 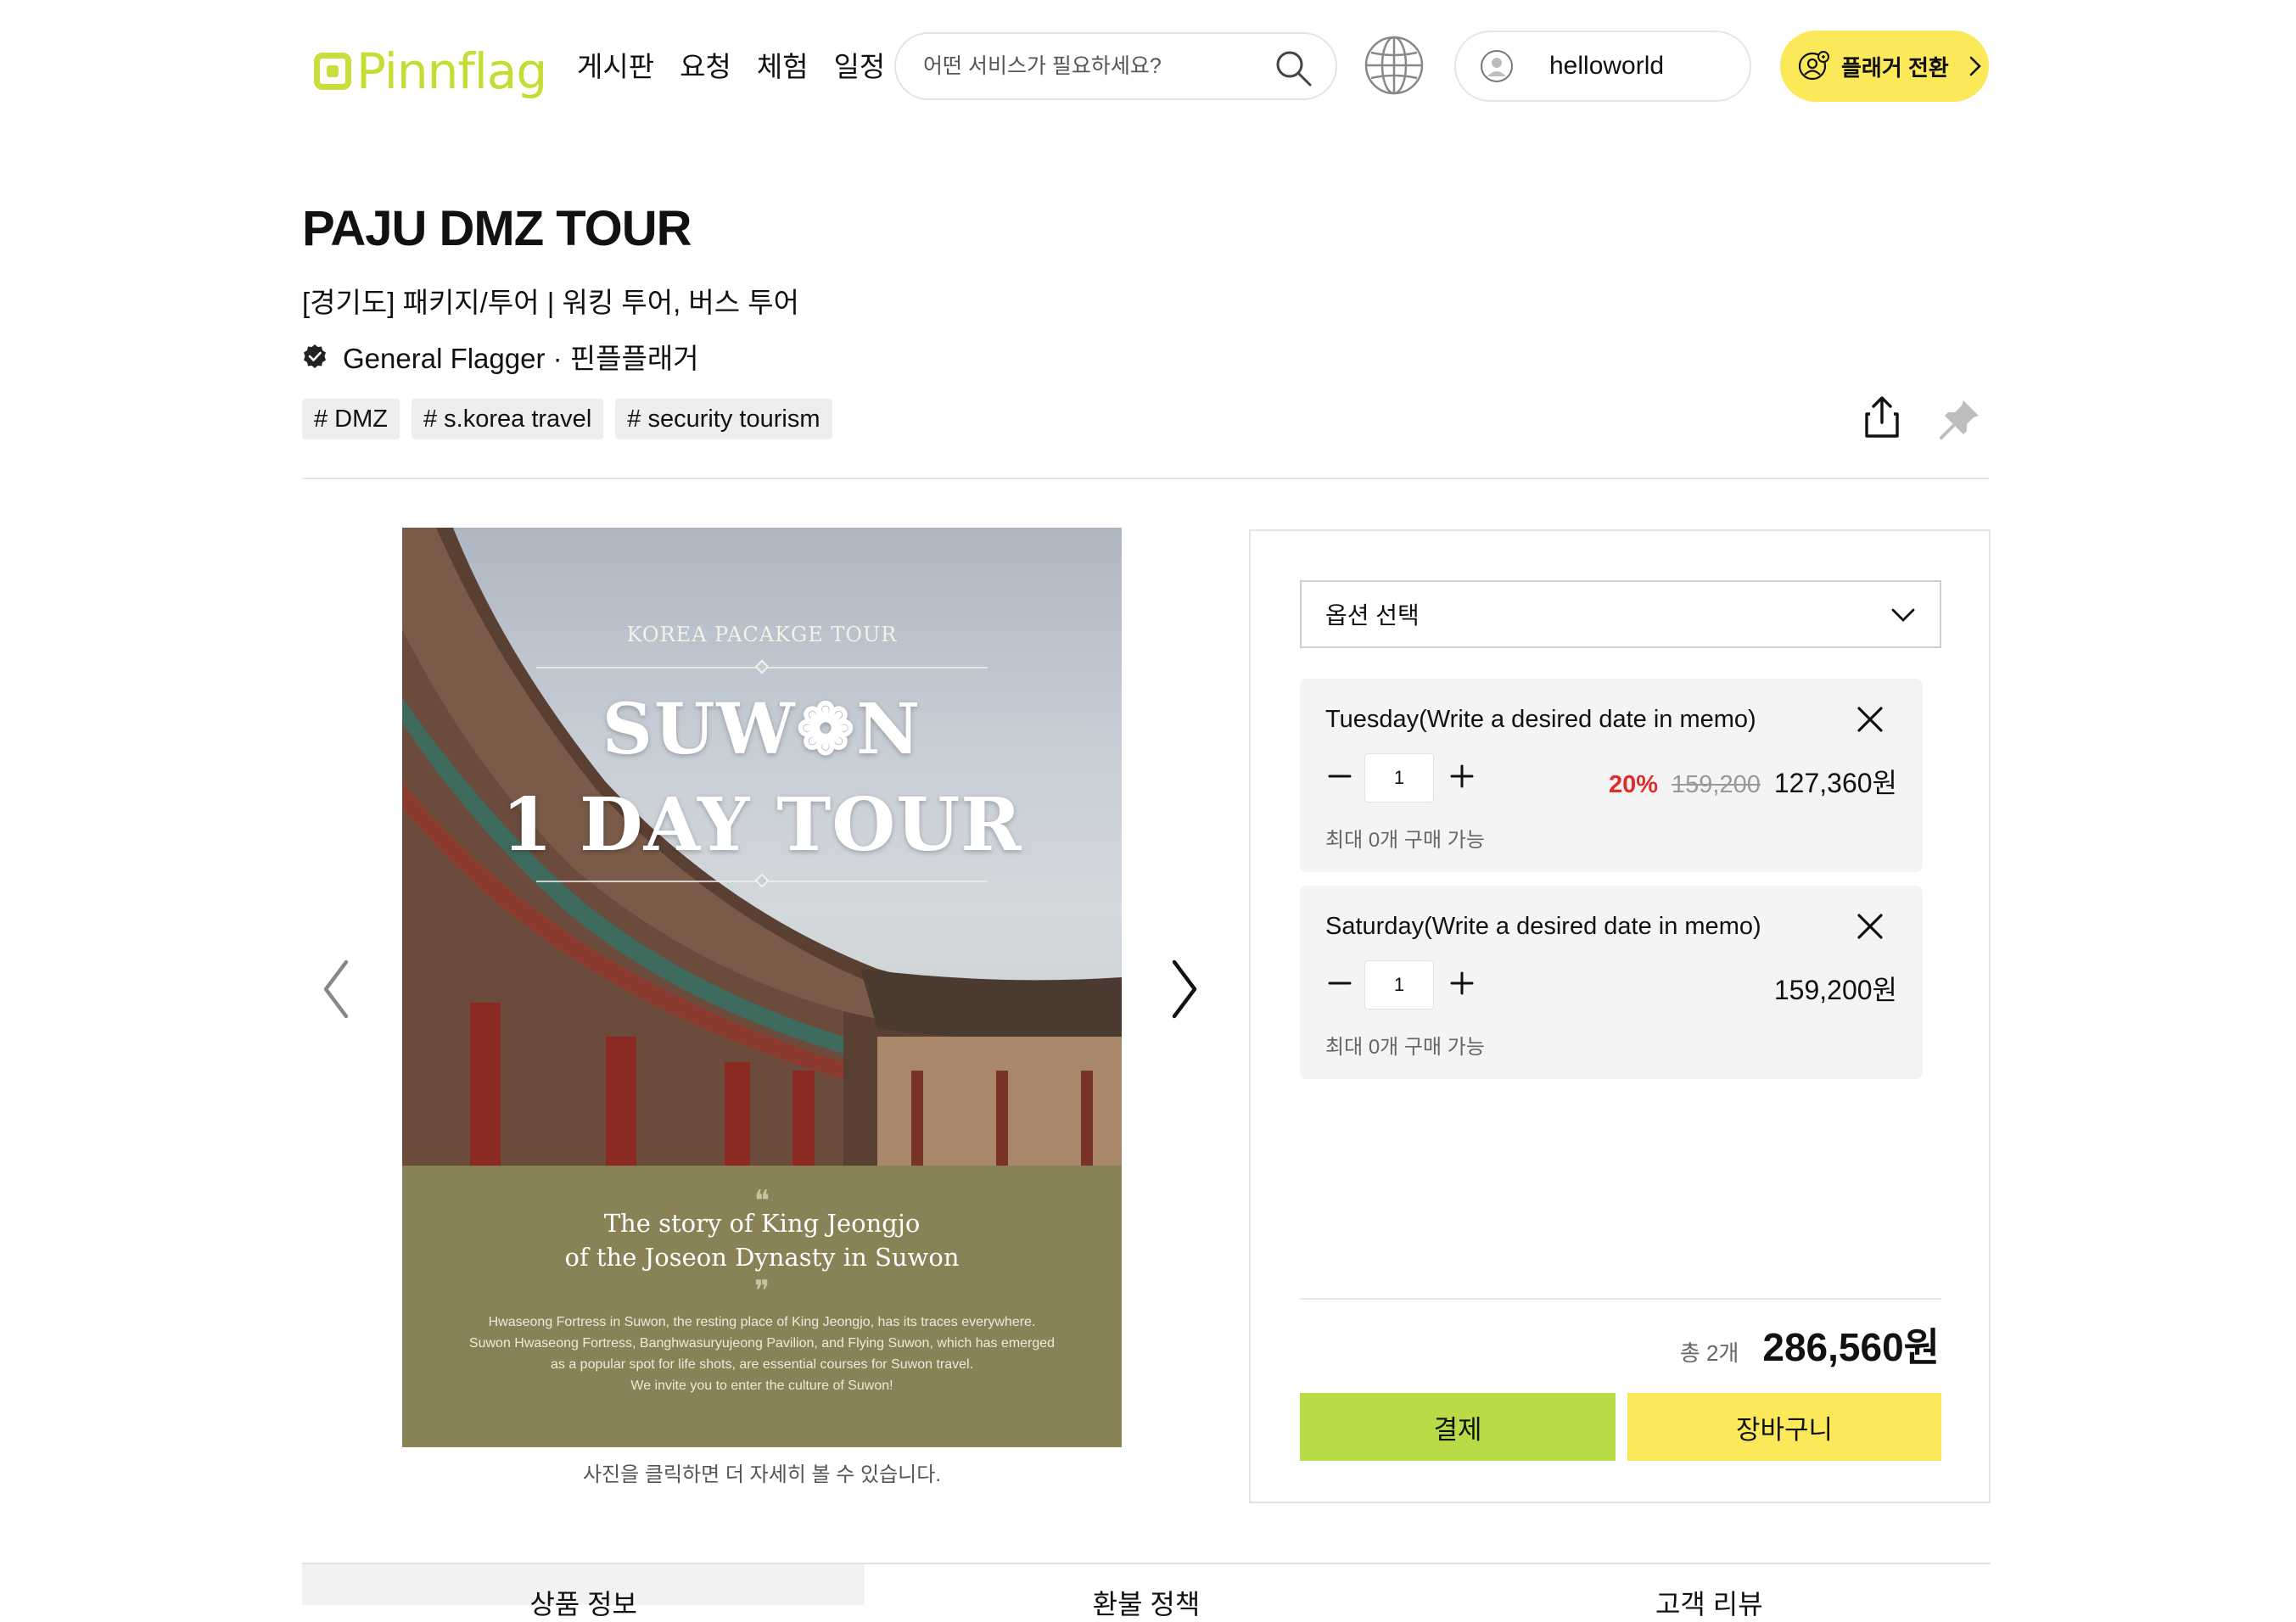 What do you see at coordinates (1091, 66) in the screenshot?
I see `search-input` at bounding box center [1091, 66].